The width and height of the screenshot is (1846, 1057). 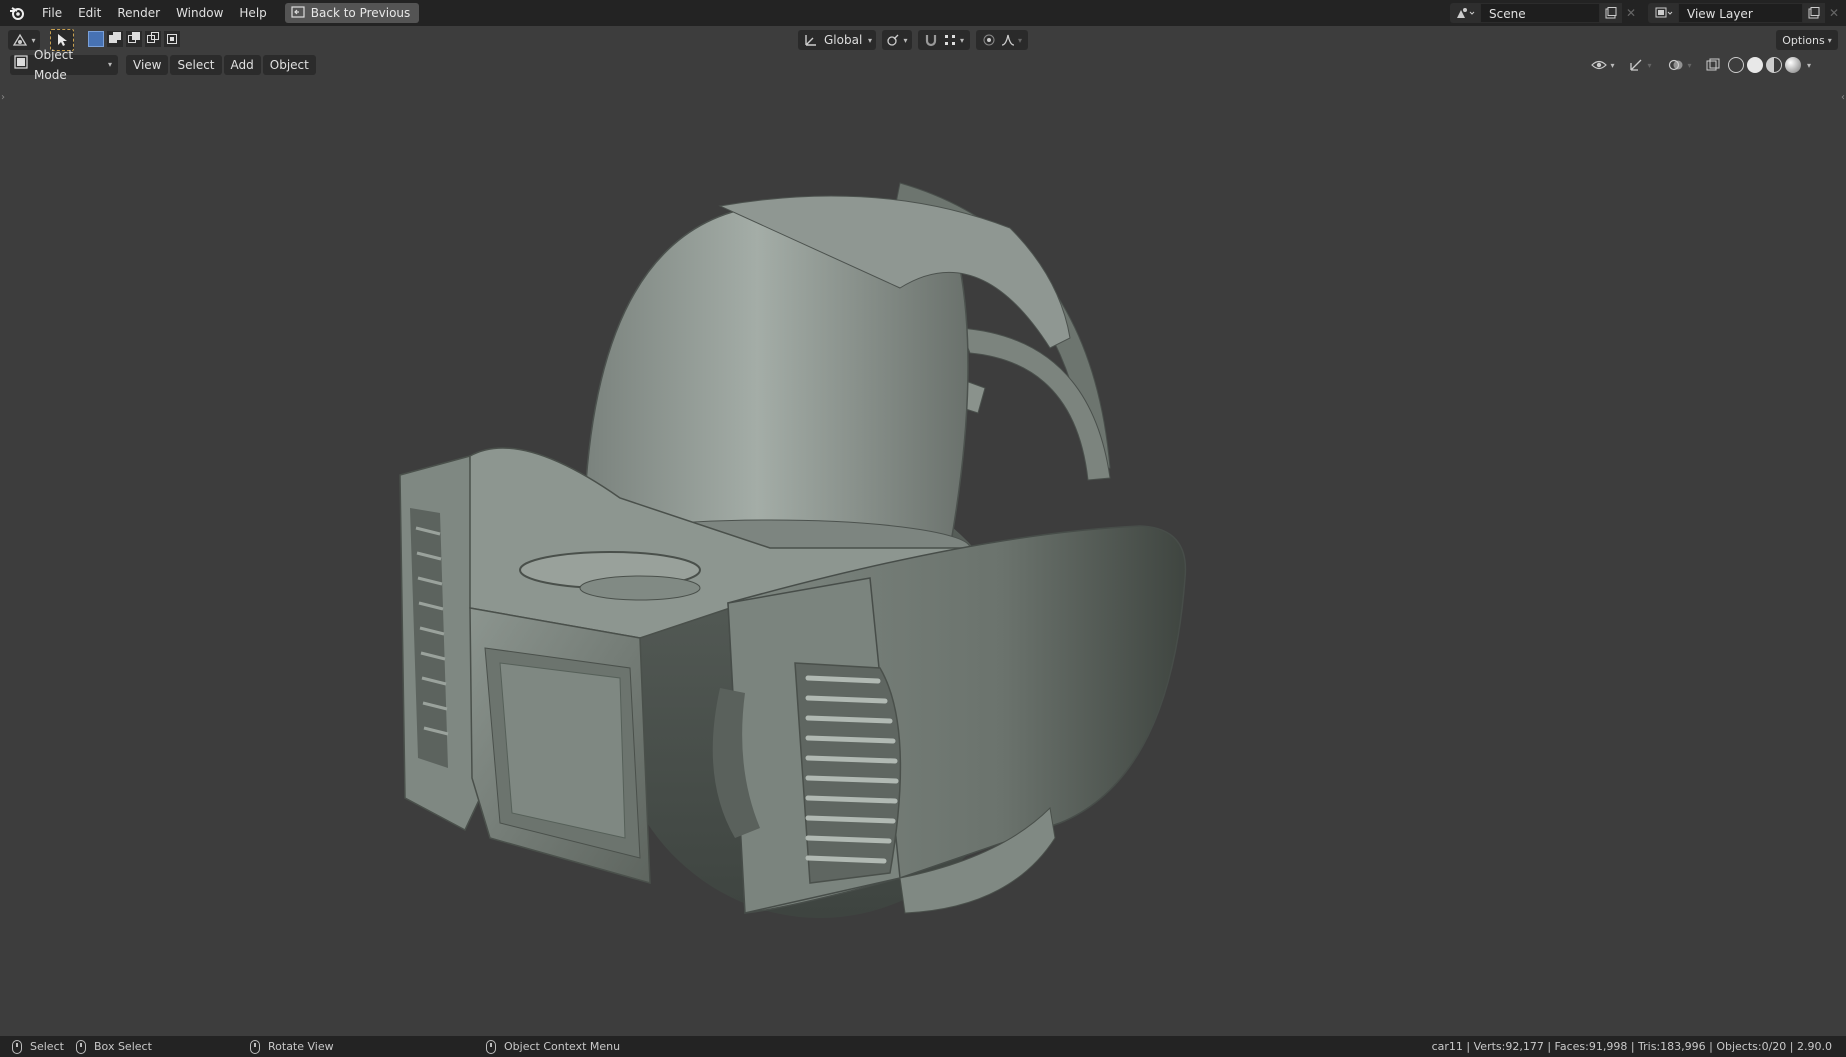 What do you see at coordinates (1774, 65) in the screenshot?
I see `material-shading-icon` at bounding box center [1774, 65].